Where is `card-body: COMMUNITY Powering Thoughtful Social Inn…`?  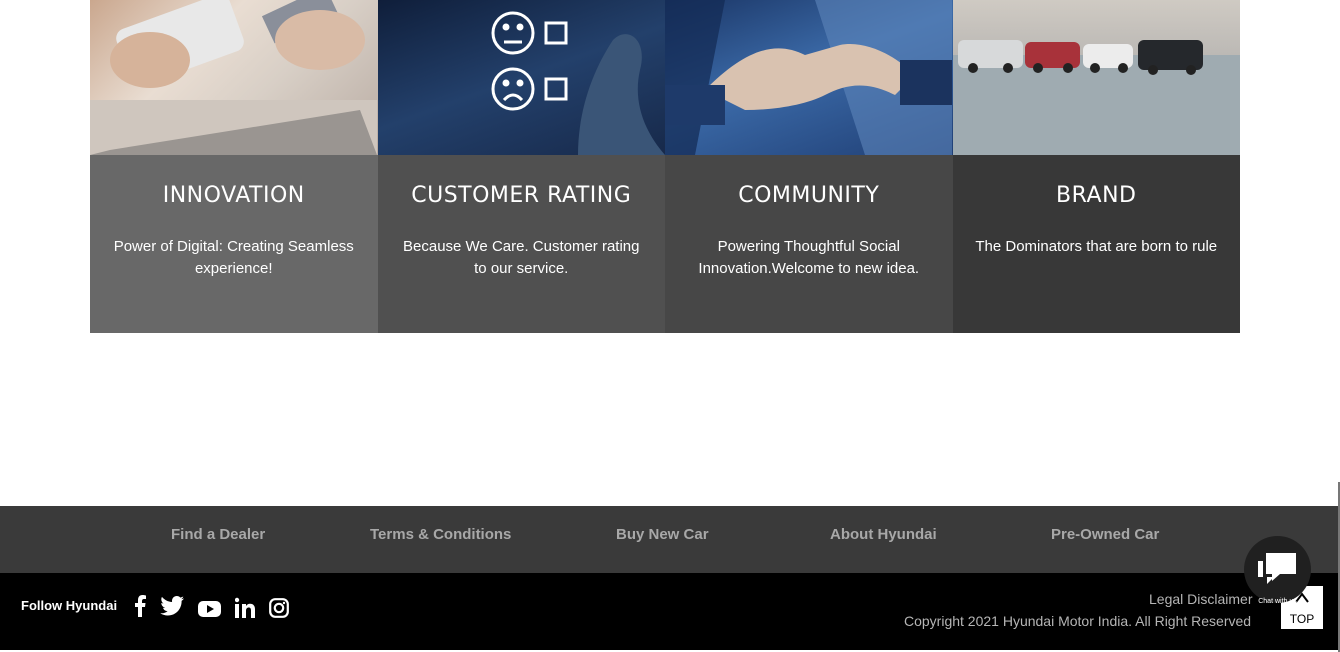
card-body: COMMUNITY Powering Thoughtful Social Inn… is located at coordinates (809, 244).